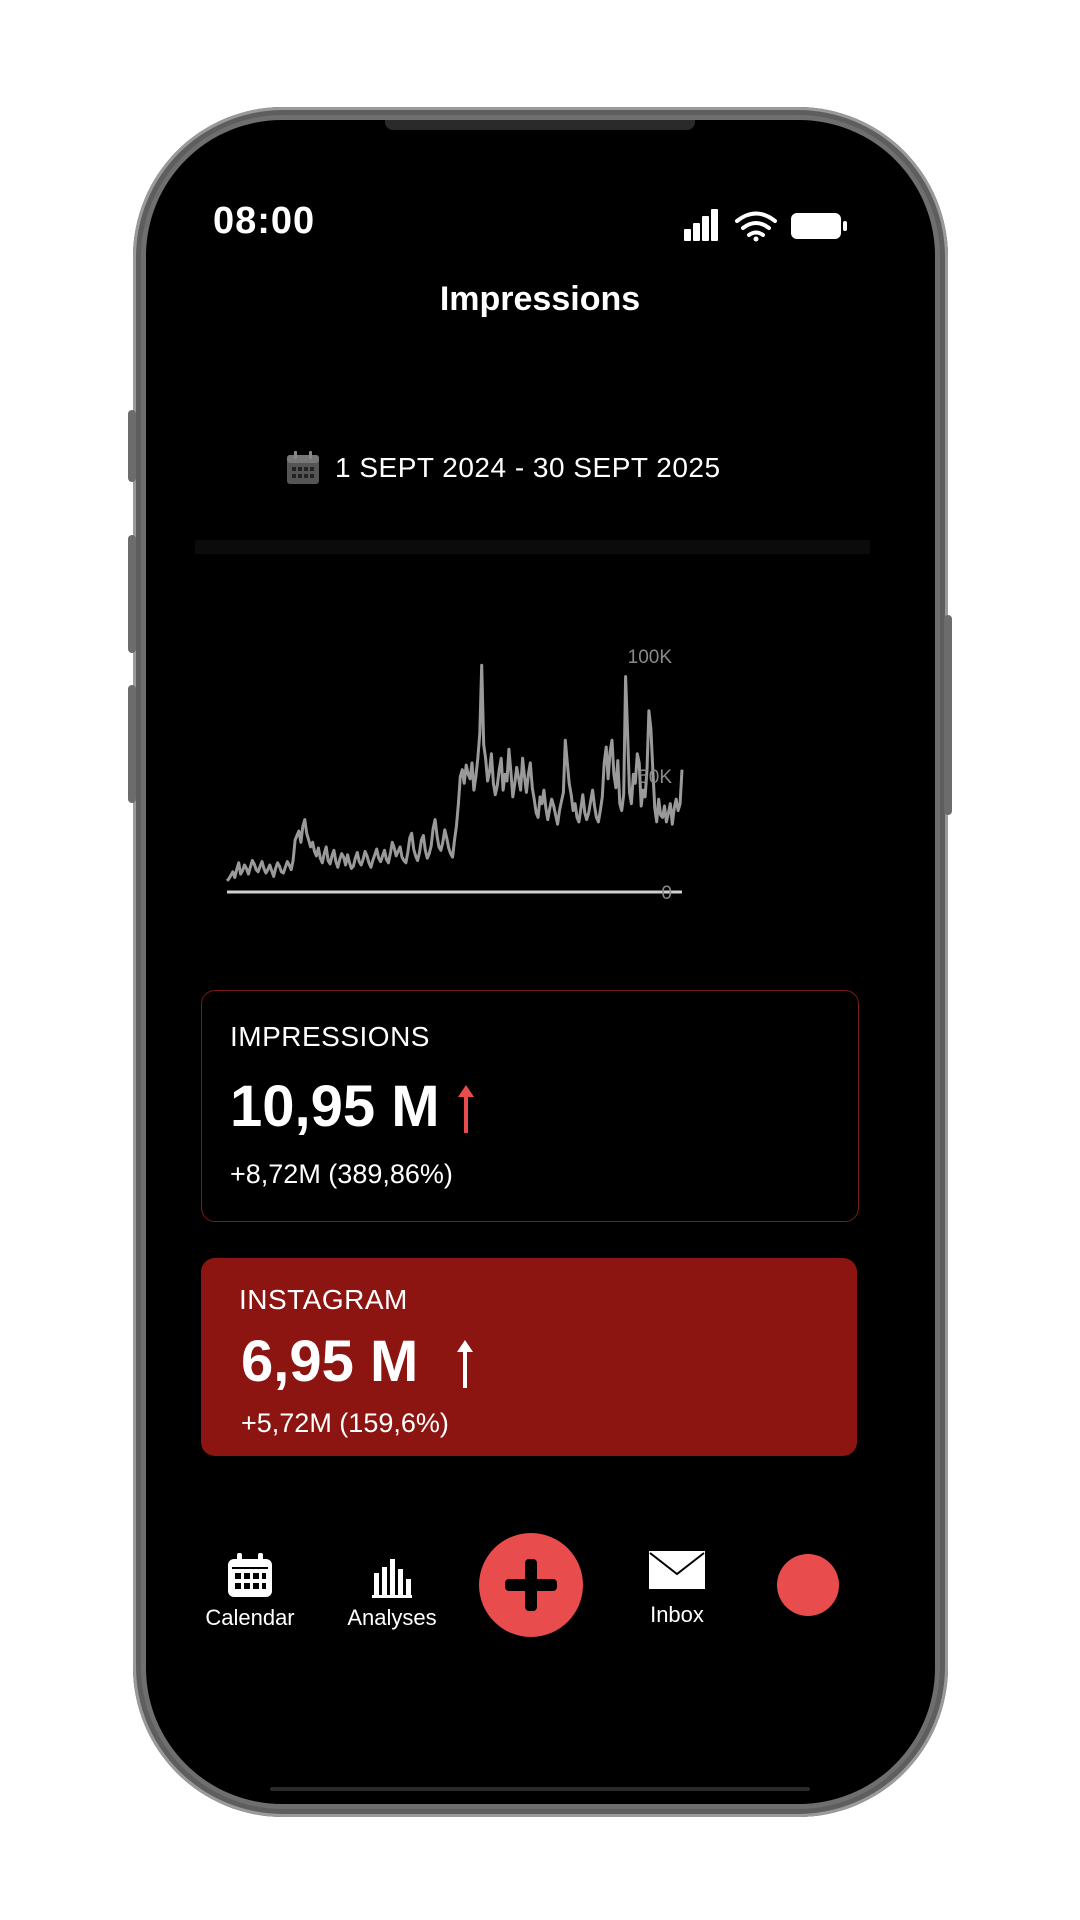  What do you see at coordinates (335, 1106) in the screenshot?
I see `impressions-card-value: 10,95 M` at bounding box center [335, 1106].